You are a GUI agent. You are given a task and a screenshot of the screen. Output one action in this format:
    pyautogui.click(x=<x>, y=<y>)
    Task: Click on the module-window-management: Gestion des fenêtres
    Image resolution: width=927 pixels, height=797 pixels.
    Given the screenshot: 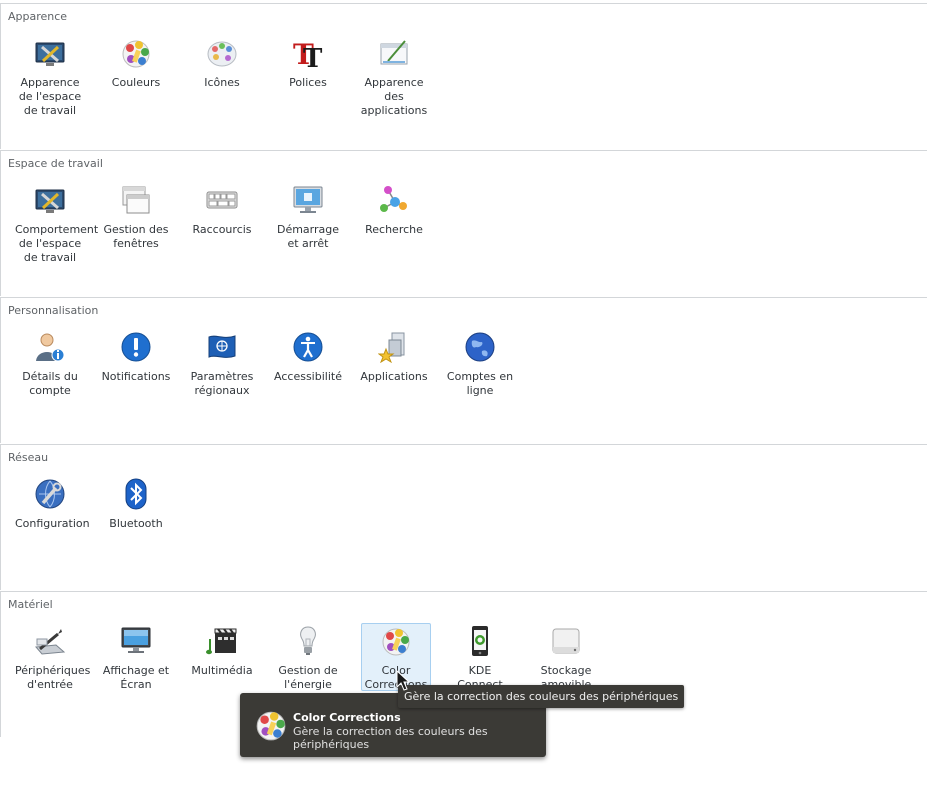 What is the action you would take?
    pyautogui.click(x=136, y=216)
    